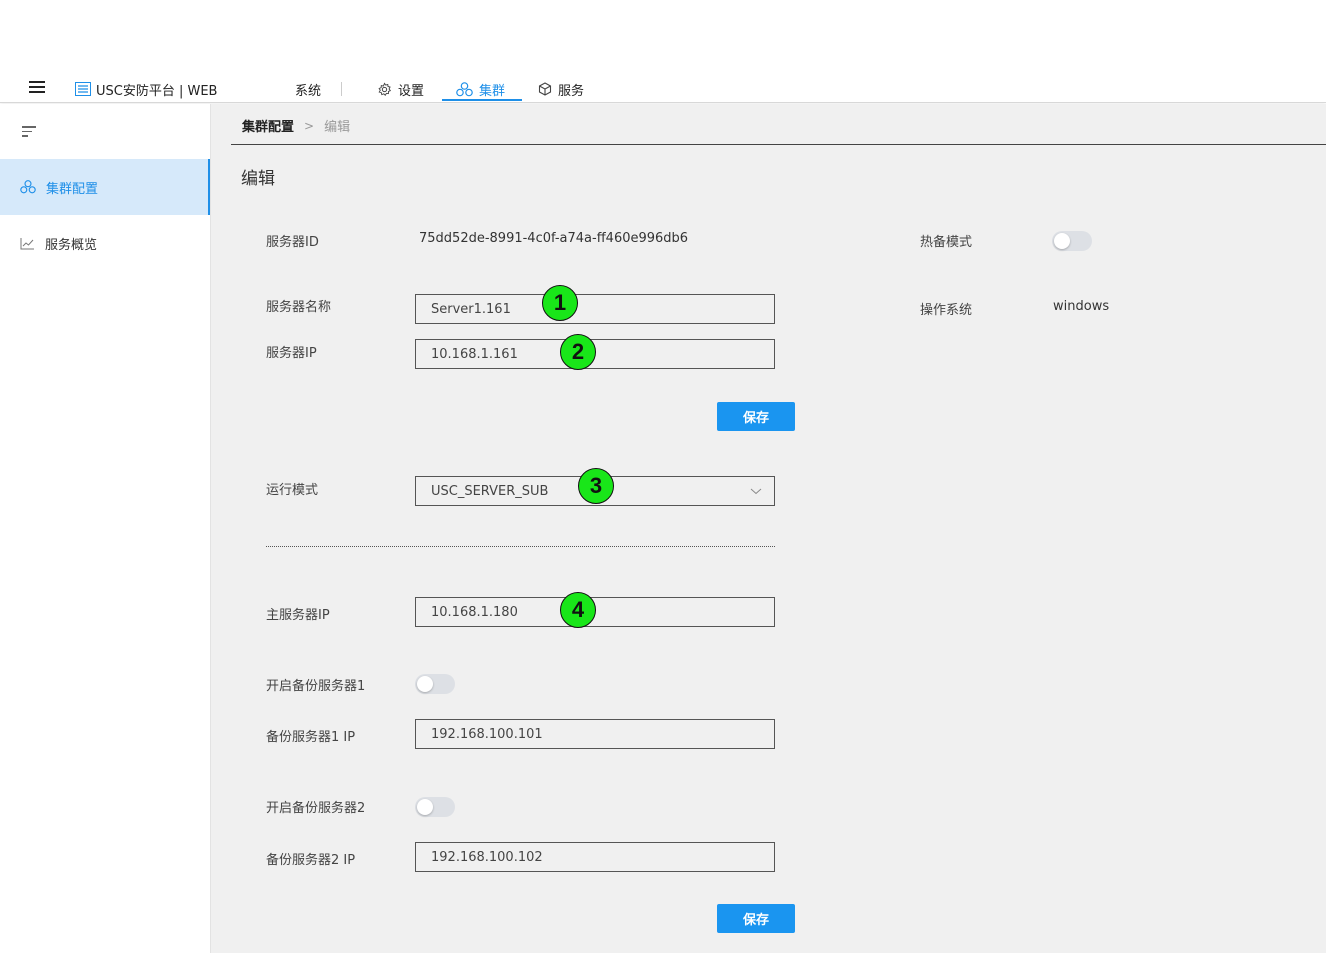  What do you see at coordinates (596, 486) in the screenshot?
I see `annotation-marker-3: 3` at bounding box center [596, 486].